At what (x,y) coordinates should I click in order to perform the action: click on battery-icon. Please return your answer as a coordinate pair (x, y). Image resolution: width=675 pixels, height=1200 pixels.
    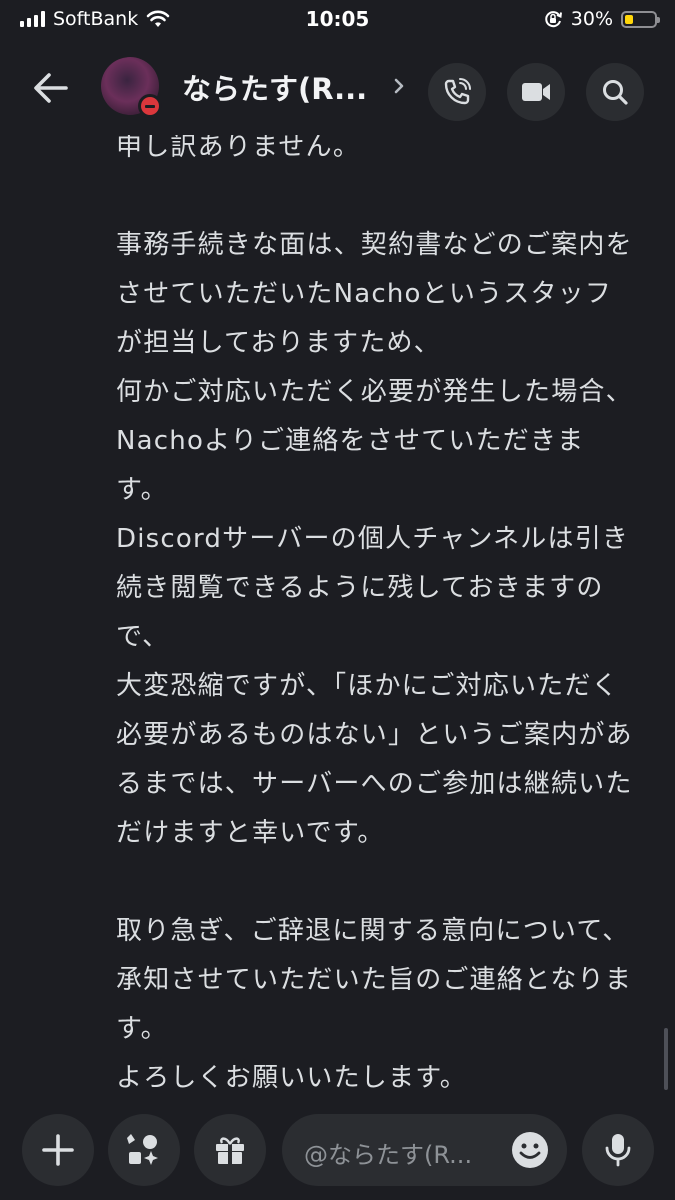
    Looking at the image, I should click on (640, 19).